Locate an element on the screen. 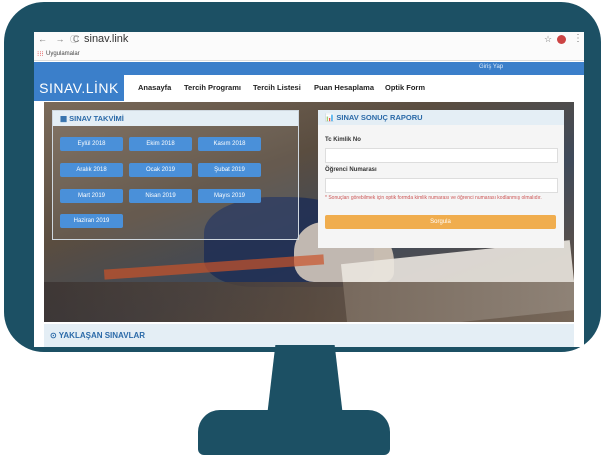 The height and width of the screenshot is (455, 605). month-button: Mart 2019 is located at coordinates (91, 196).